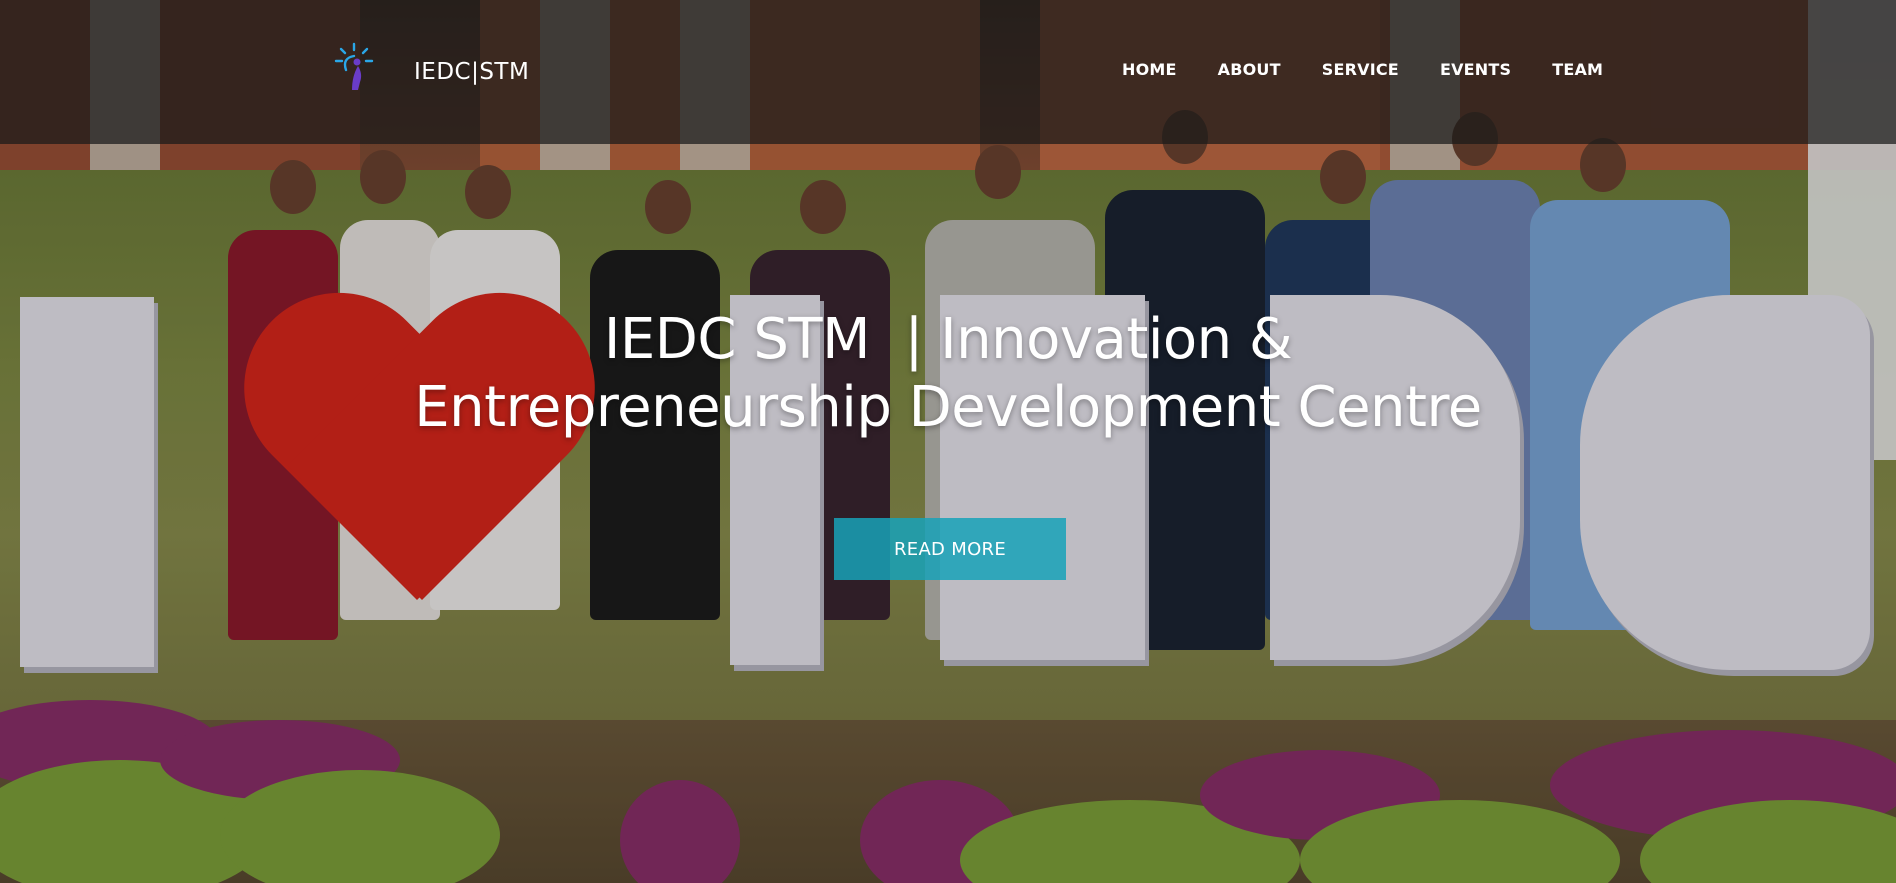 The width and height of the screenshot is (1896, 883). Describe the element at coordinates (1249, 69) in the screenshot. I see `nav-about: ABOUT` at that location.